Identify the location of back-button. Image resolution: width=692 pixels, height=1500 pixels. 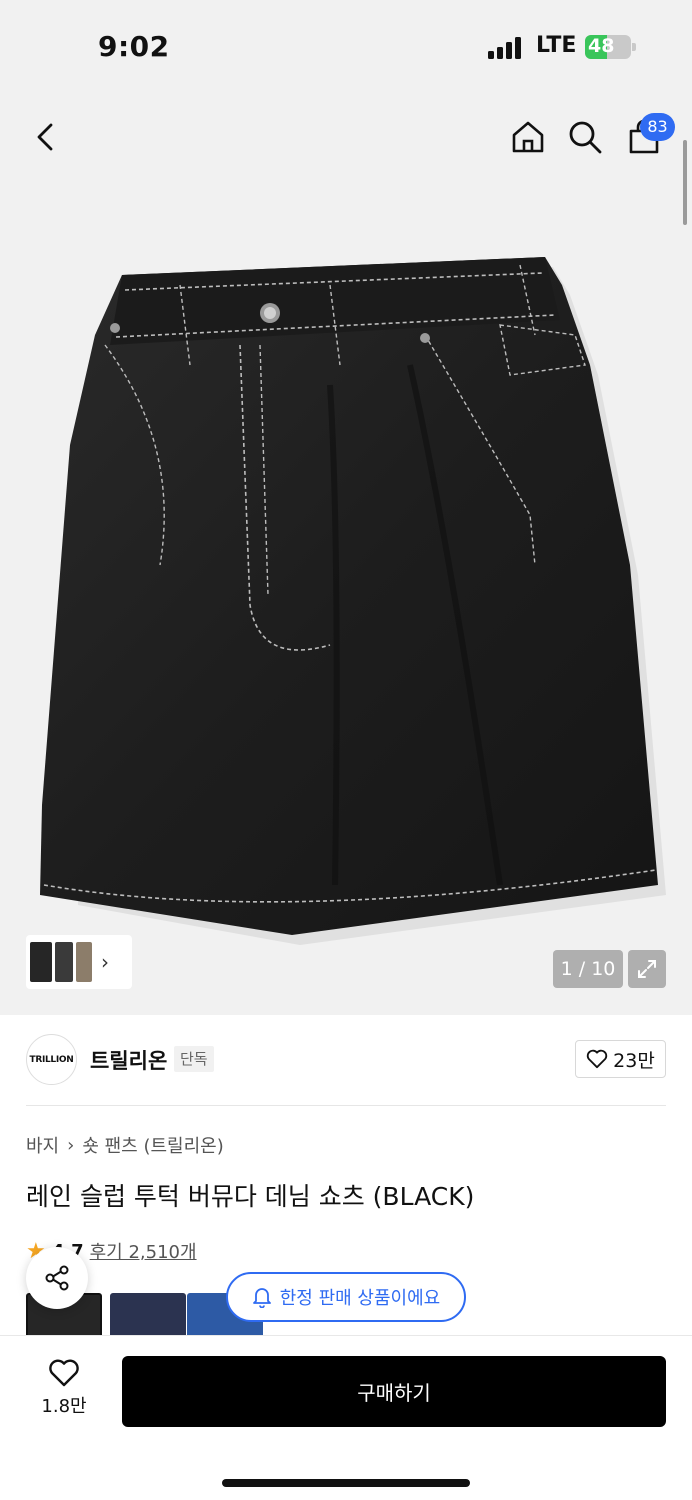
(46, 137).